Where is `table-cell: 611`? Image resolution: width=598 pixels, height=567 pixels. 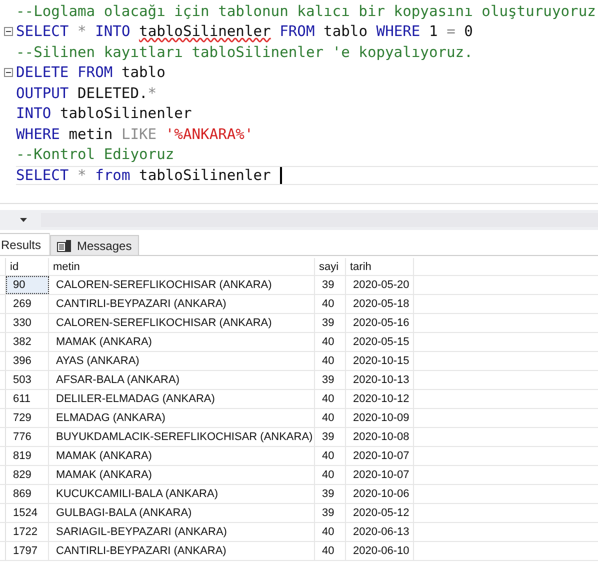
table-cell: 611 is located at coordinates (27, 399).